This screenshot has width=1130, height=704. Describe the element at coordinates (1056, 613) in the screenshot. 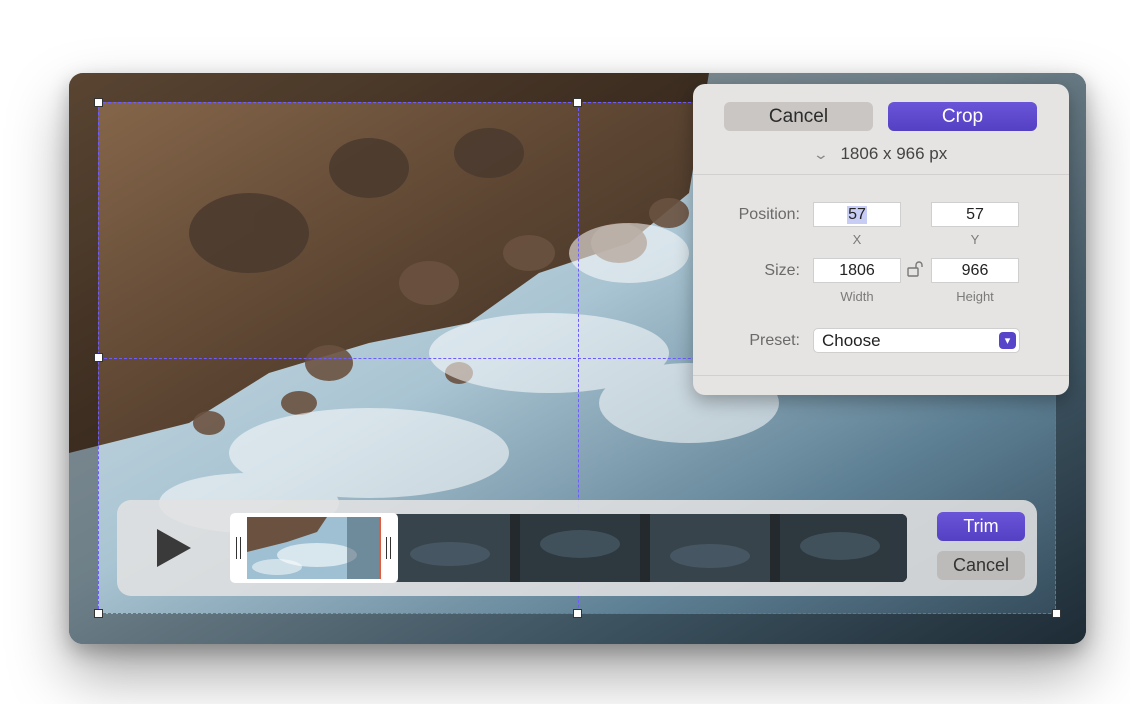

I see `crop-handle-bottom-right` at that location.